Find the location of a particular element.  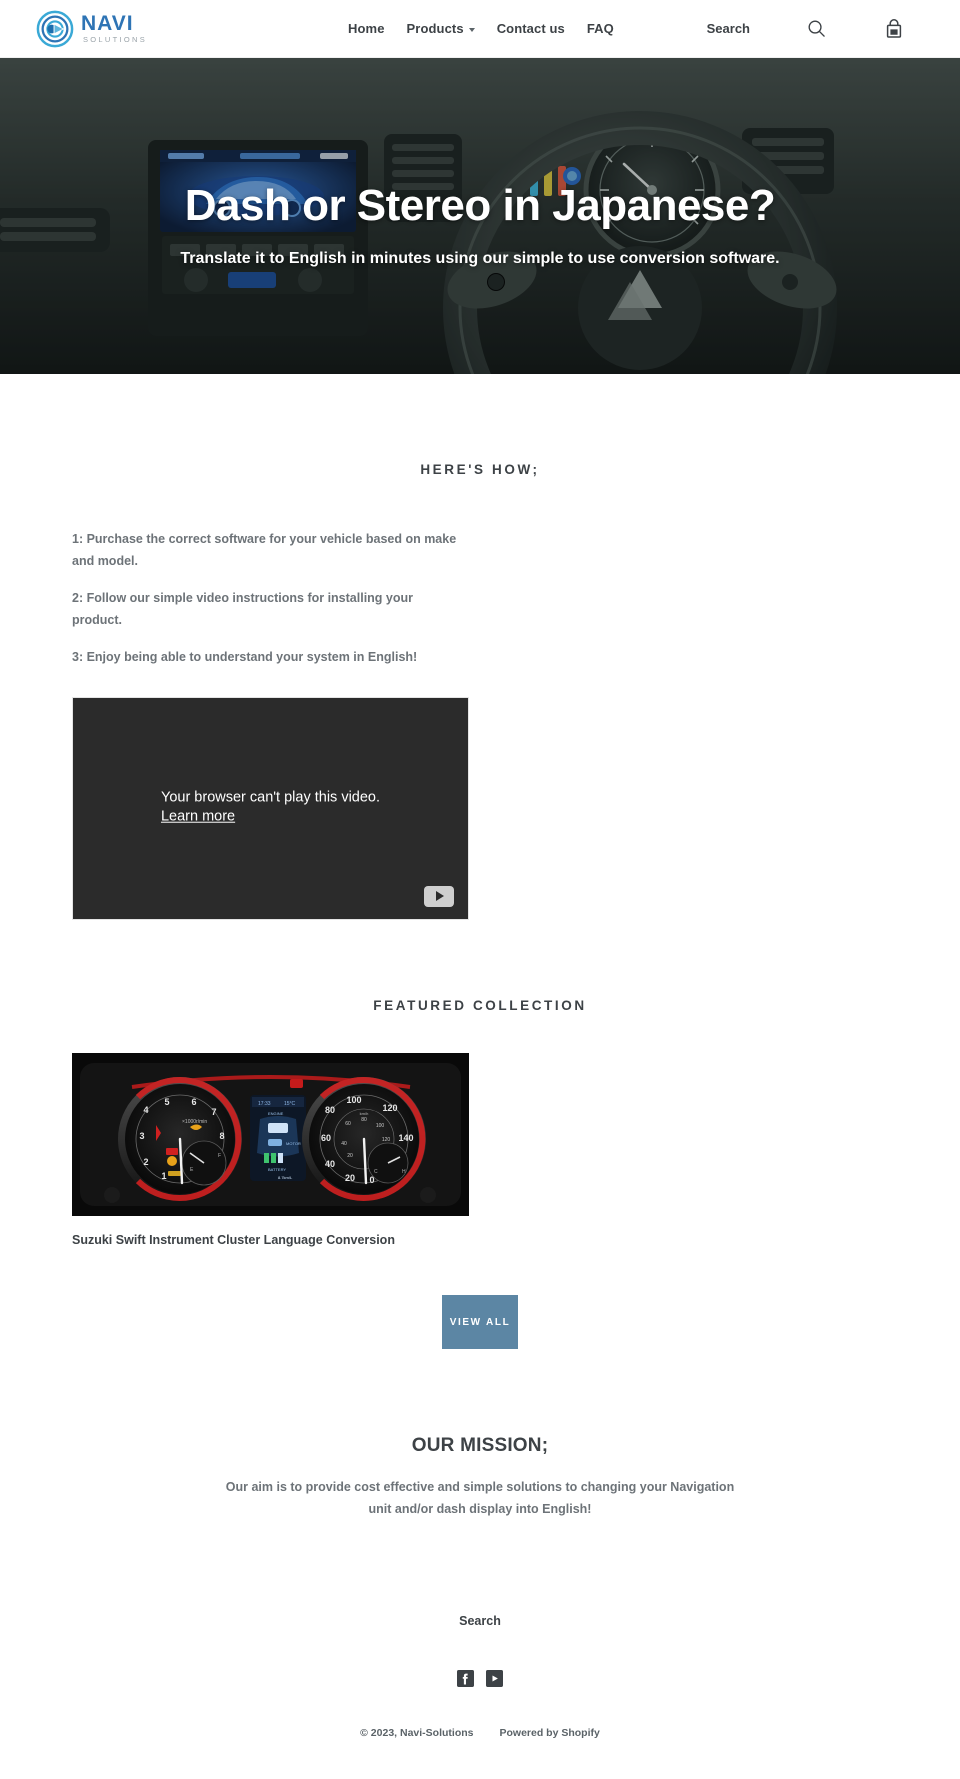

product-image-link: 4 5 6 7 8 3 2 1 0 ×1000r/min is located at coordinates (270, 1134).